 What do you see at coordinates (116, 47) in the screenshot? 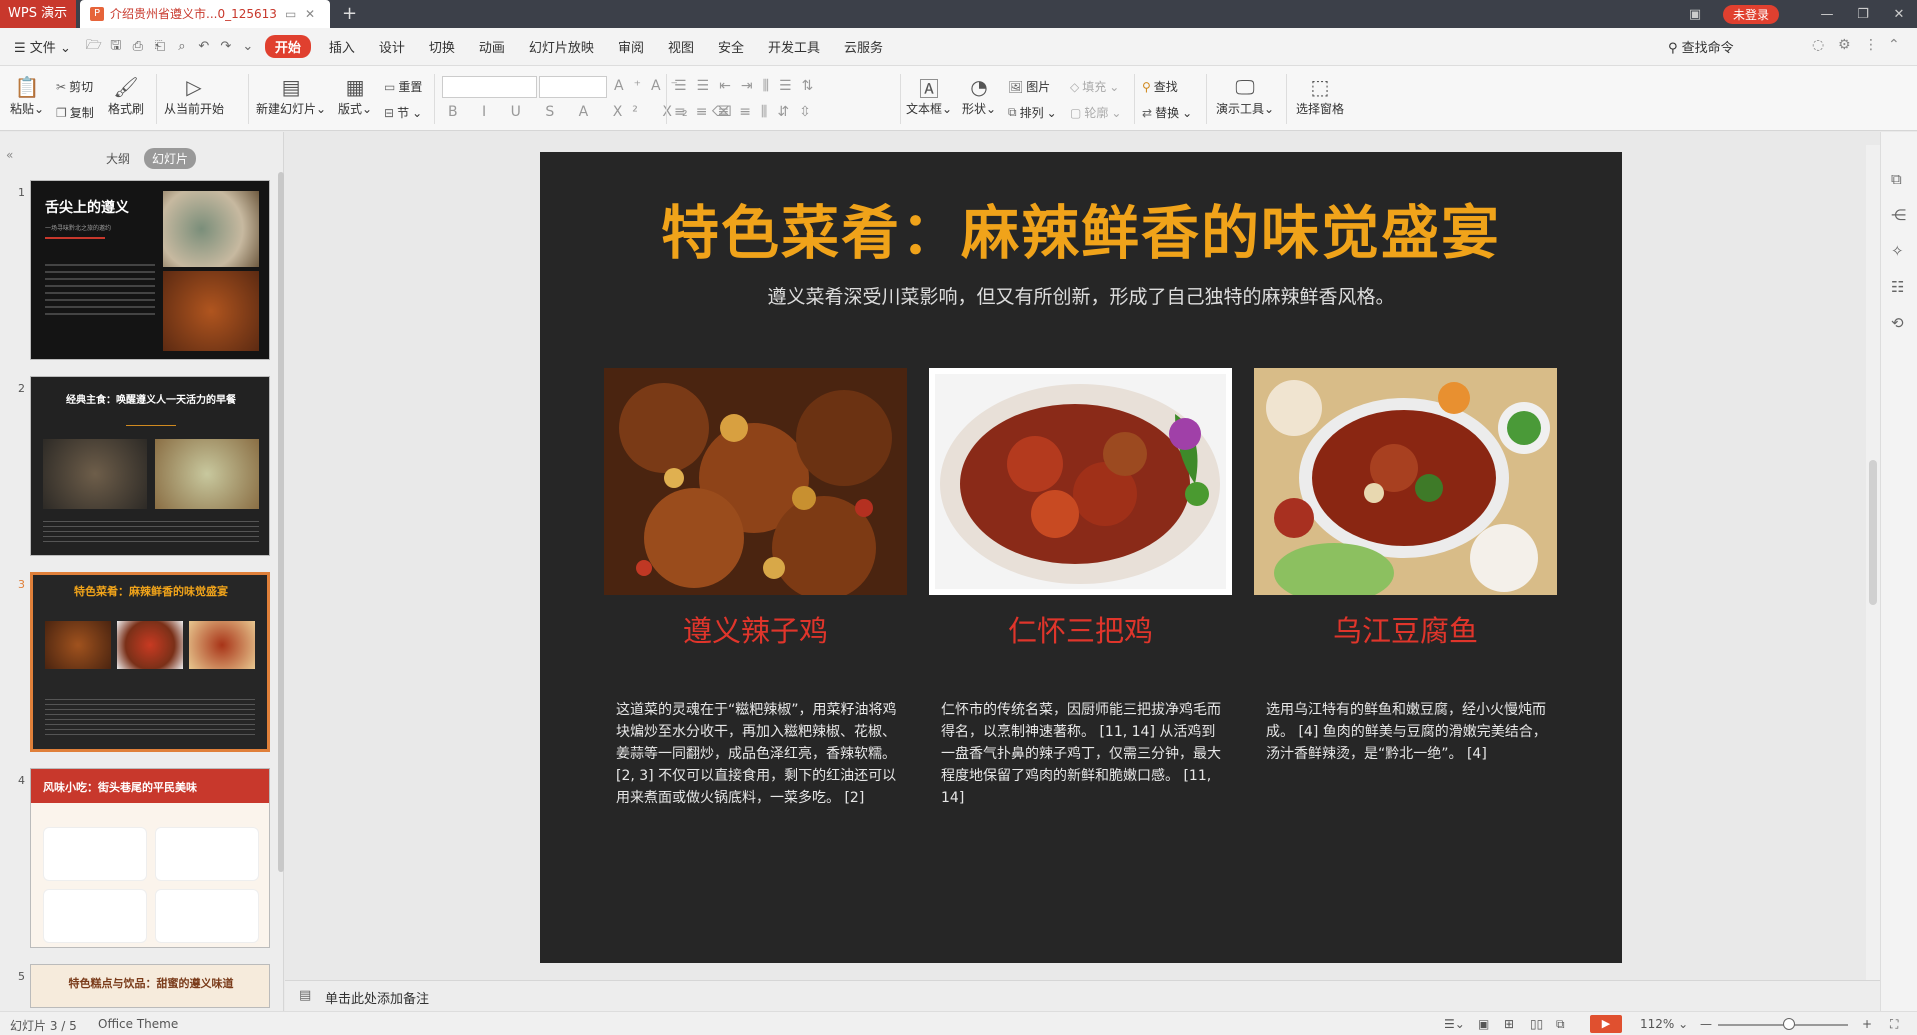
I see `save-icon: 🖫` at bounding box center [116, 47].